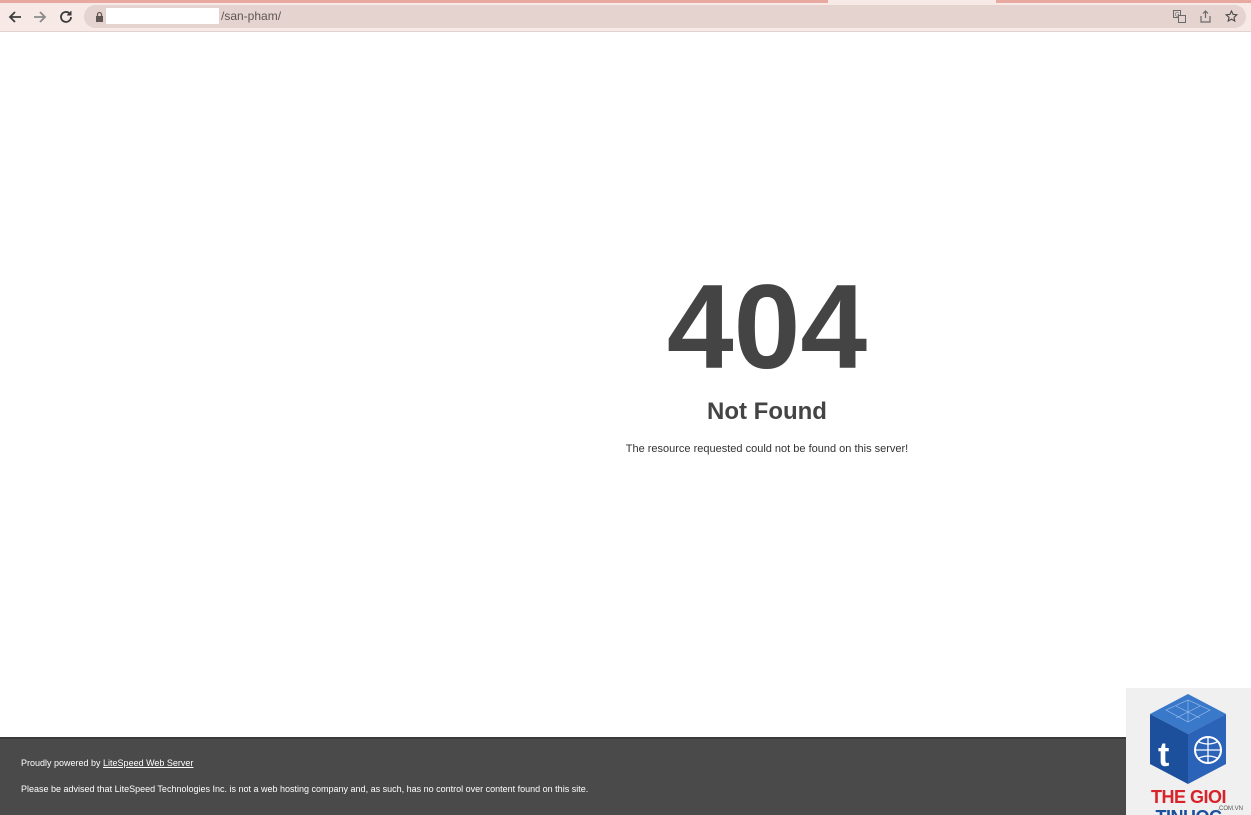 The image size is (1251, 815). Describe the element at coordinates (1188, 739) in the screenshot. I see `cube-logo-icon: t` at that location.